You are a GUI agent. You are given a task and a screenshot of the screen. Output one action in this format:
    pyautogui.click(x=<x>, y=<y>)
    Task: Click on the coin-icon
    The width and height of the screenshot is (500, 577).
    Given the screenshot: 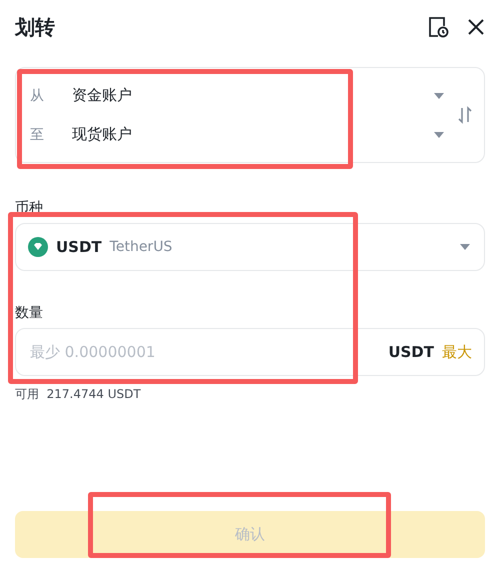 What is the action you would take?
    pyautogui.click(x=38, y=247)
    